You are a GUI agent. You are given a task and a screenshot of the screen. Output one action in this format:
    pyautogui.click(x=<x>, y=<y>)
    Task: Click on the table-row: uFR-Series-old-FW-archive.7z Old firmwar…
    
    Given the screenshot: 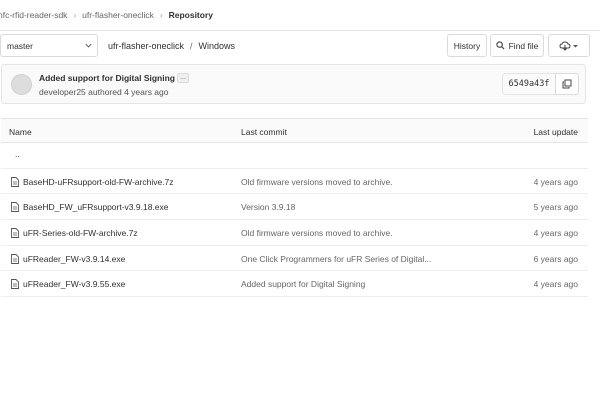 What is the action you would take?
    pyautogui.click(x=294, y=233)
    